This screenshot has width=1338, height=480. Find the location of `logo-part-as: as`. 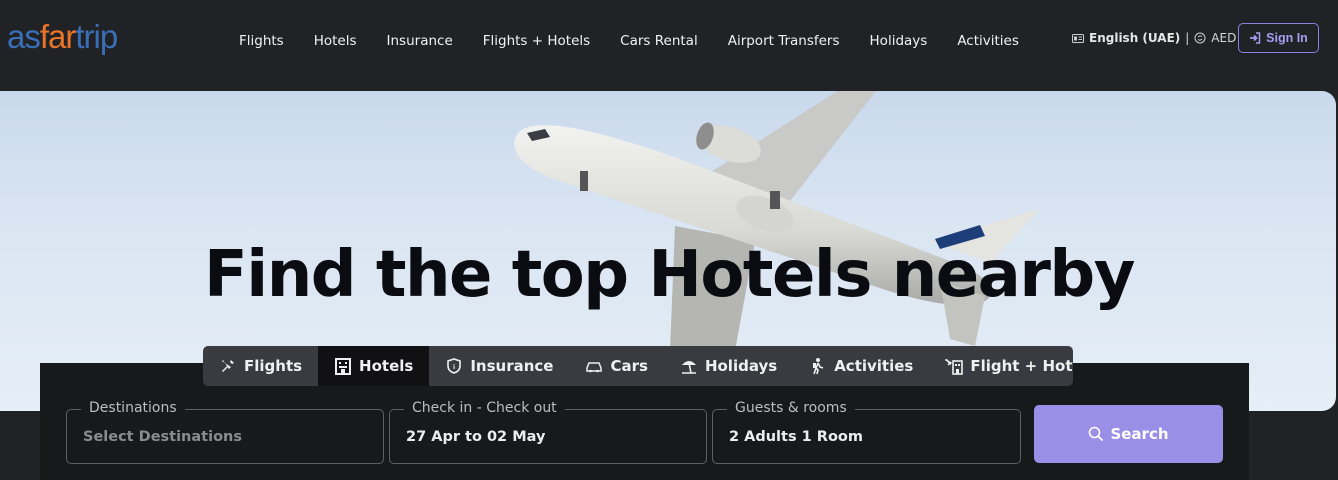

logo-part-as: as is located at coordinates (24, 36).